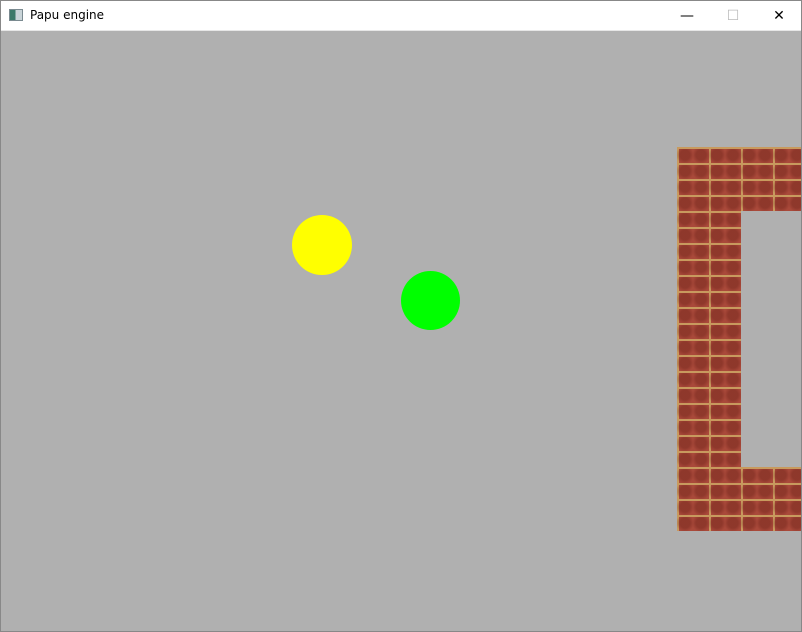 The image size is (802, 632). What do you see at coordinates (739, 499) in the screenshot?
I see `brick-wall-bottom` at bounding box center [739, 499].